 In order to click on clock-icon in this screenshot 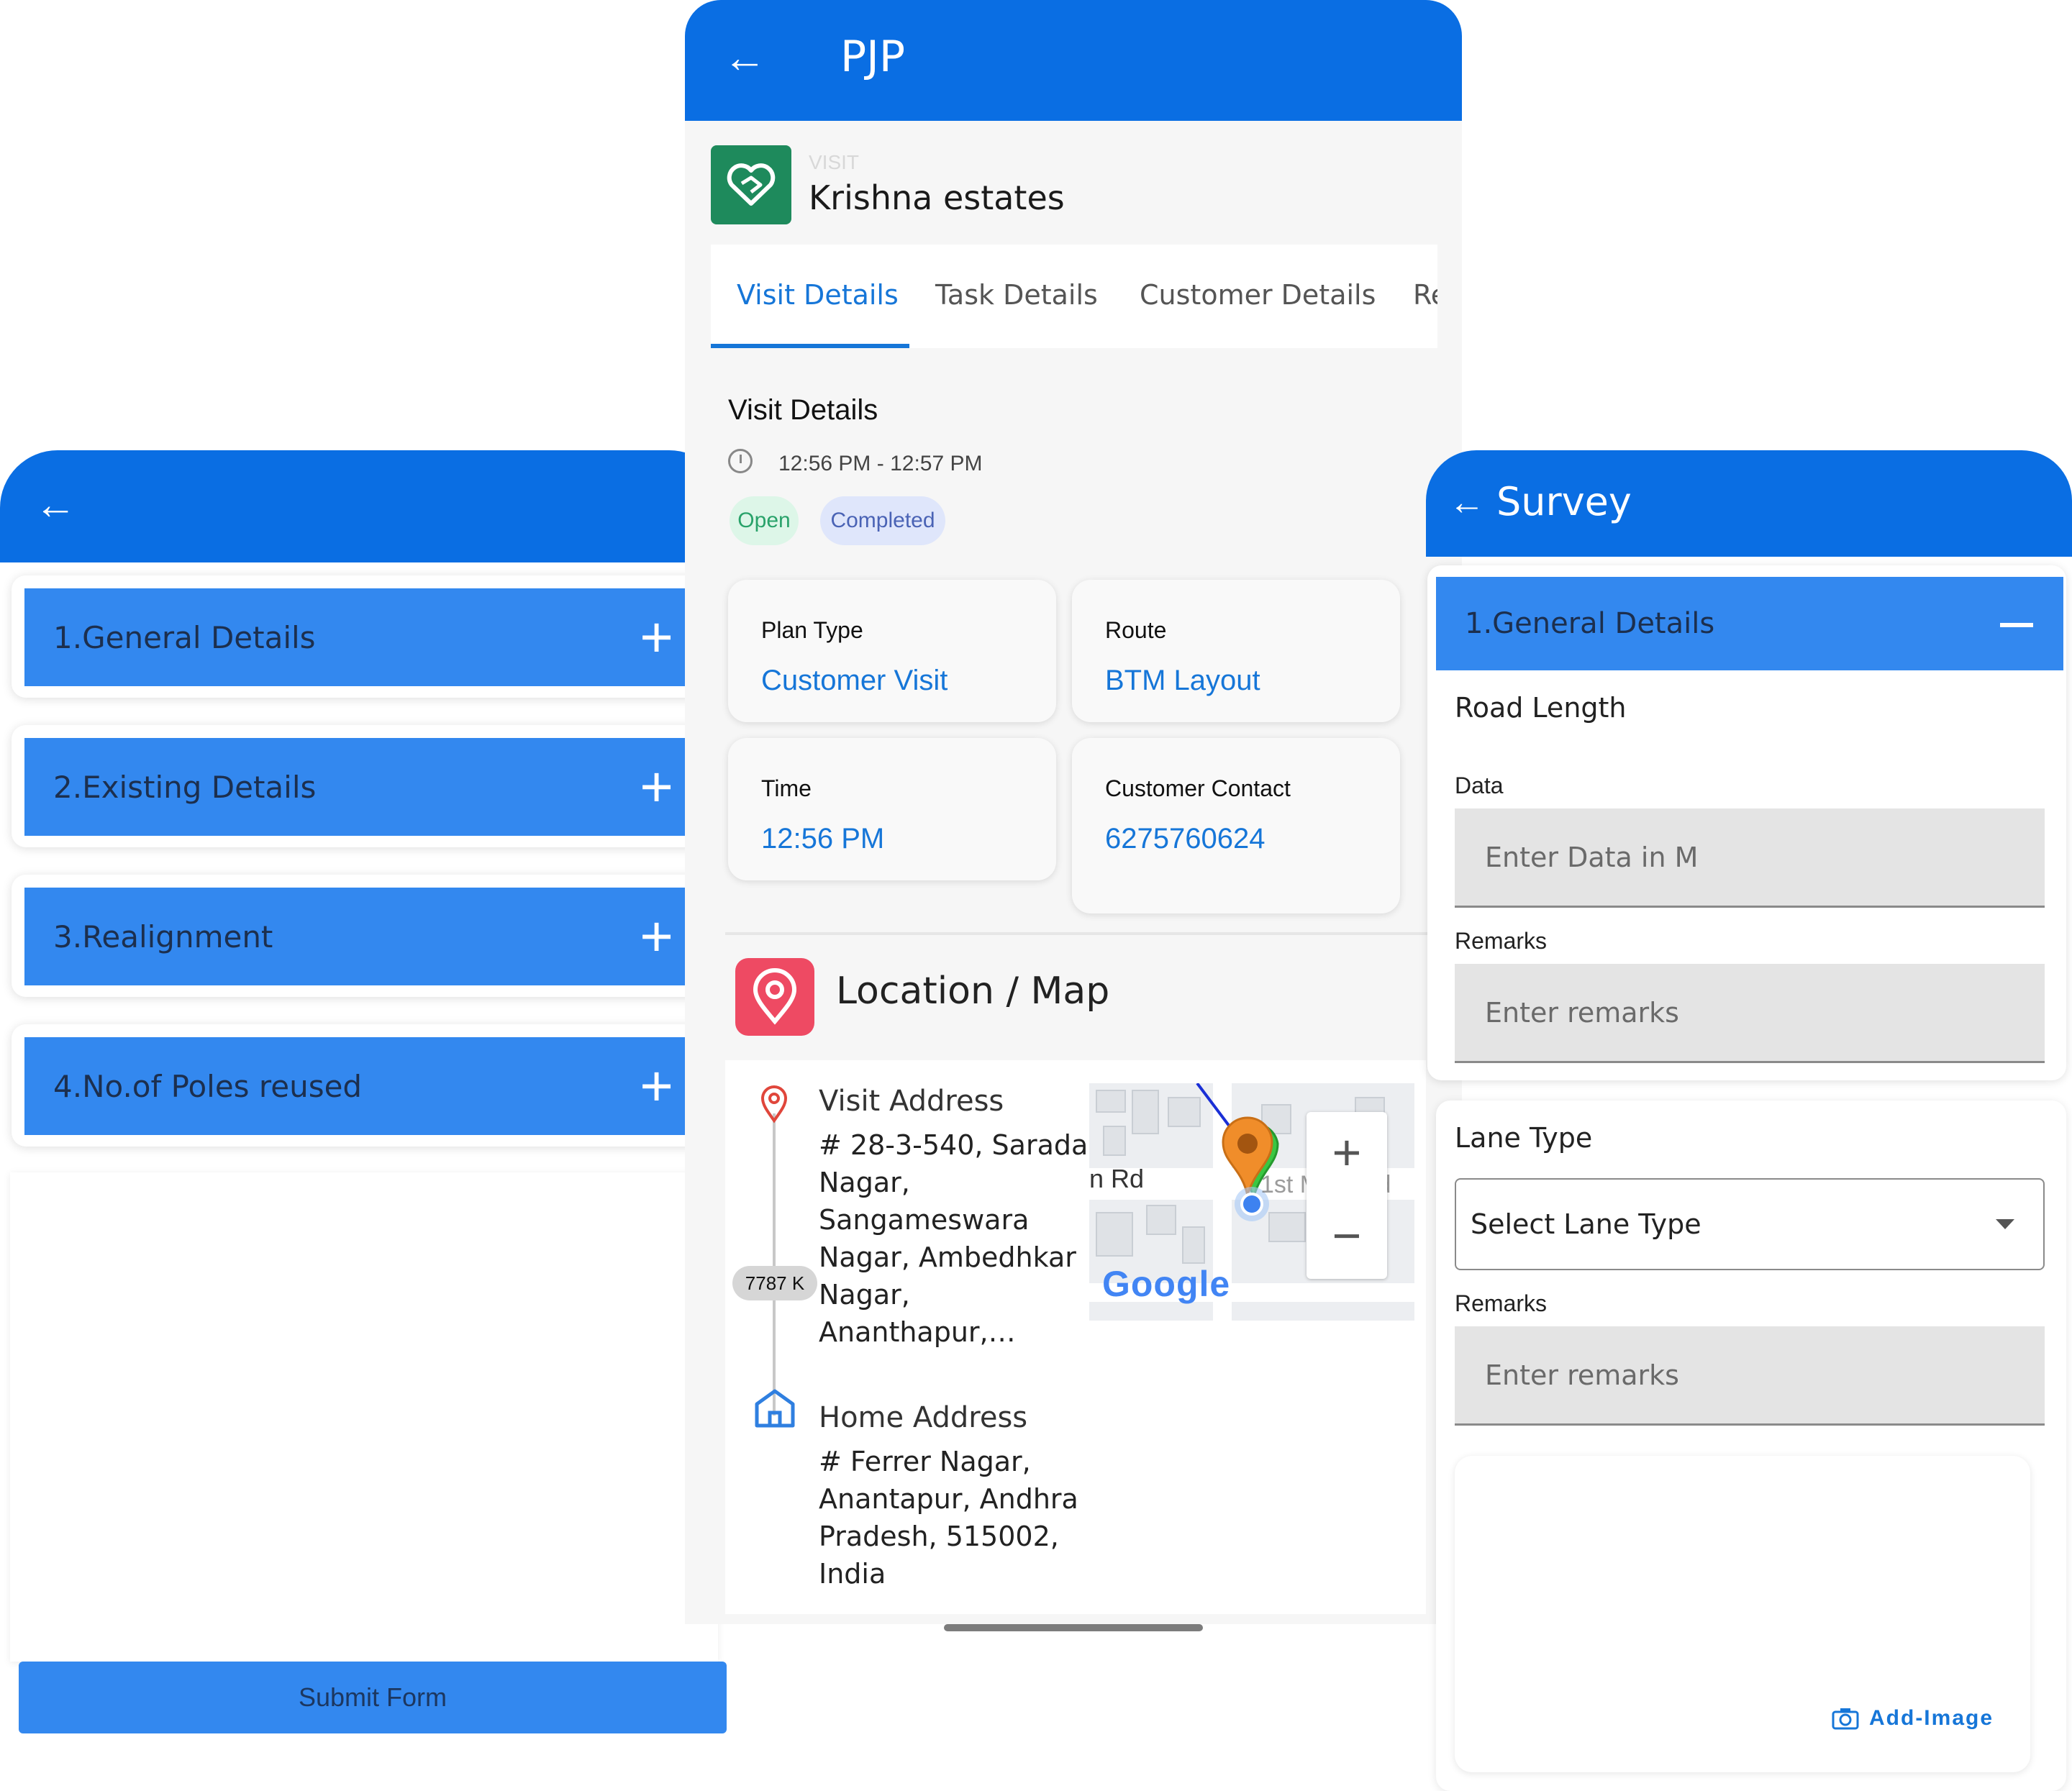, I will do `click(740, 461)`.